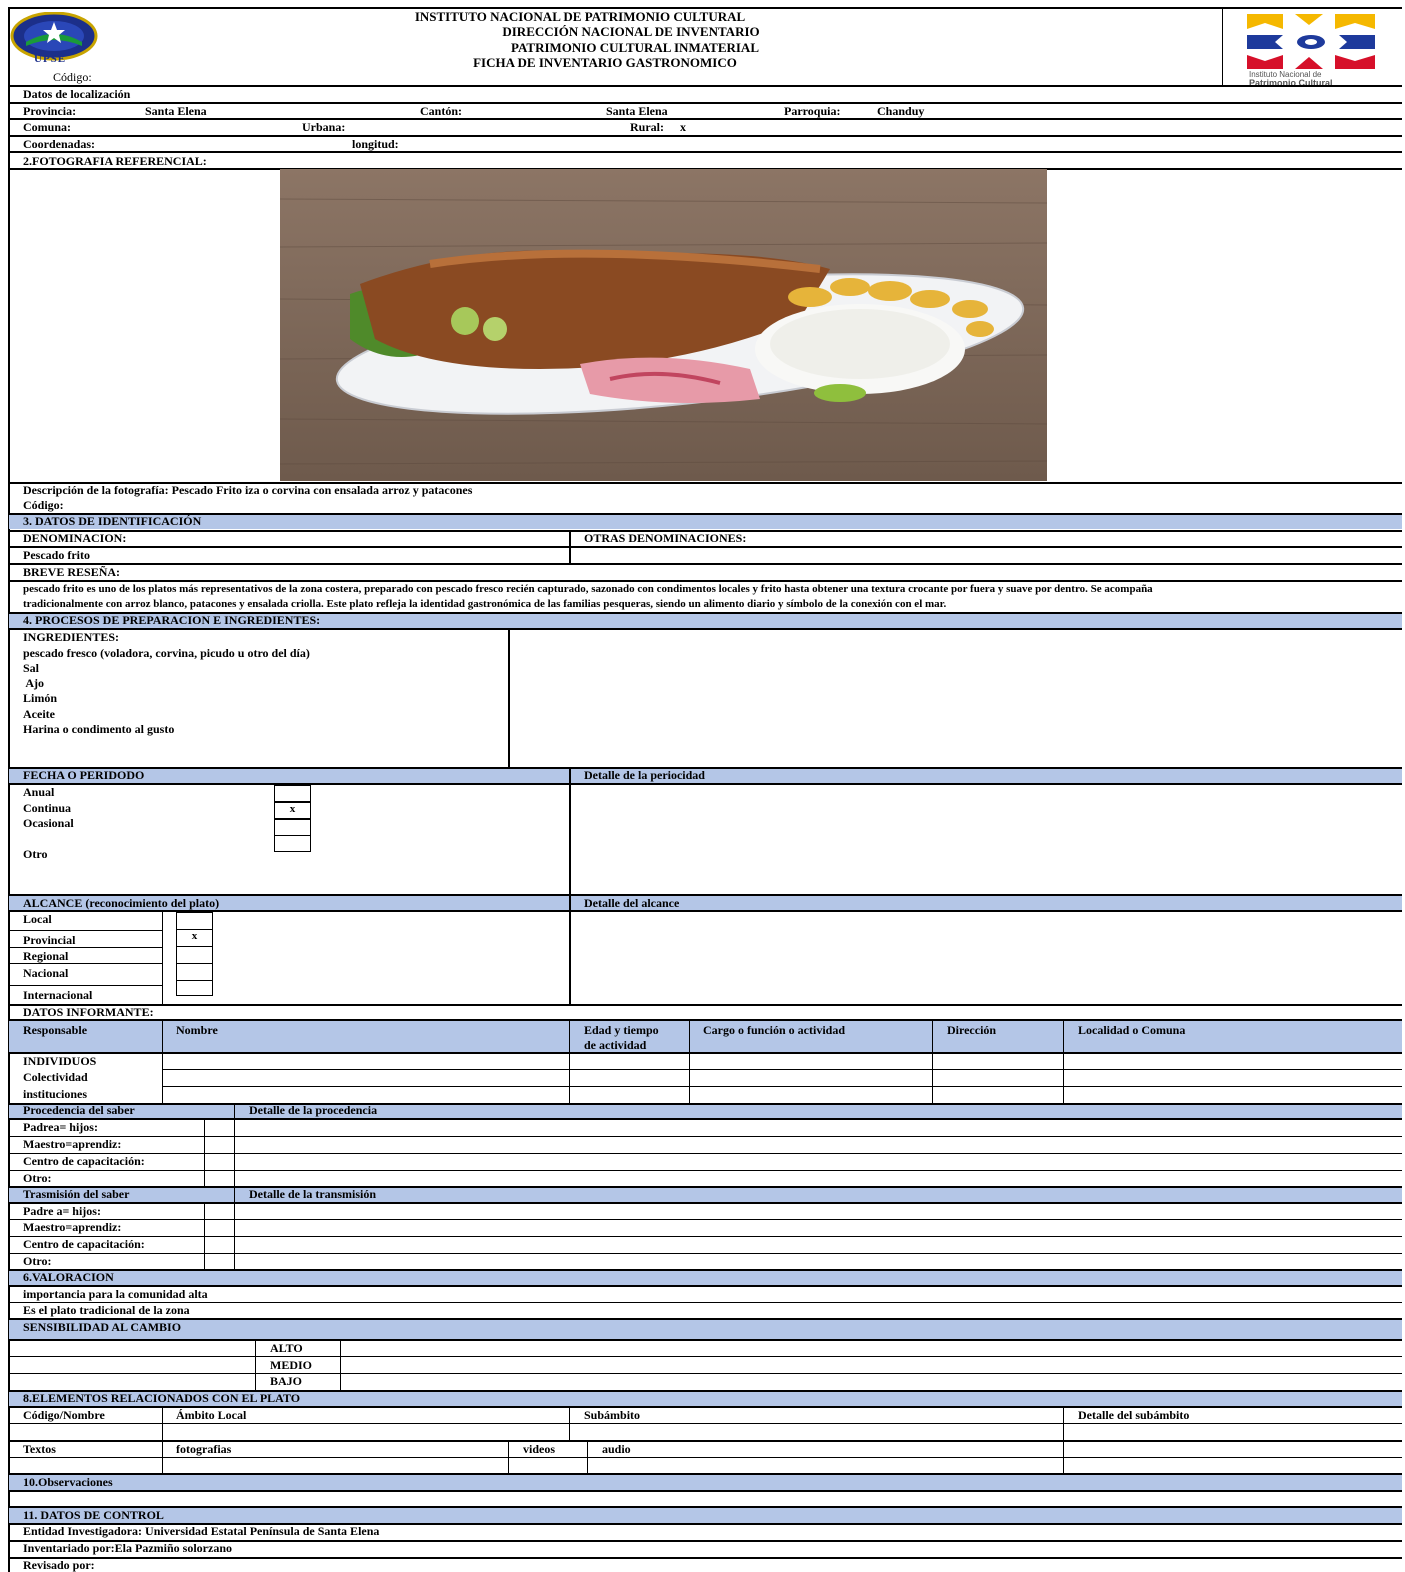 This screenshot has width=1405, height=1572. What do you see at coordinates (39, 714) in the screenshot?
I see `ingrediente-item: Aceite` at bounding box center [39, 714].